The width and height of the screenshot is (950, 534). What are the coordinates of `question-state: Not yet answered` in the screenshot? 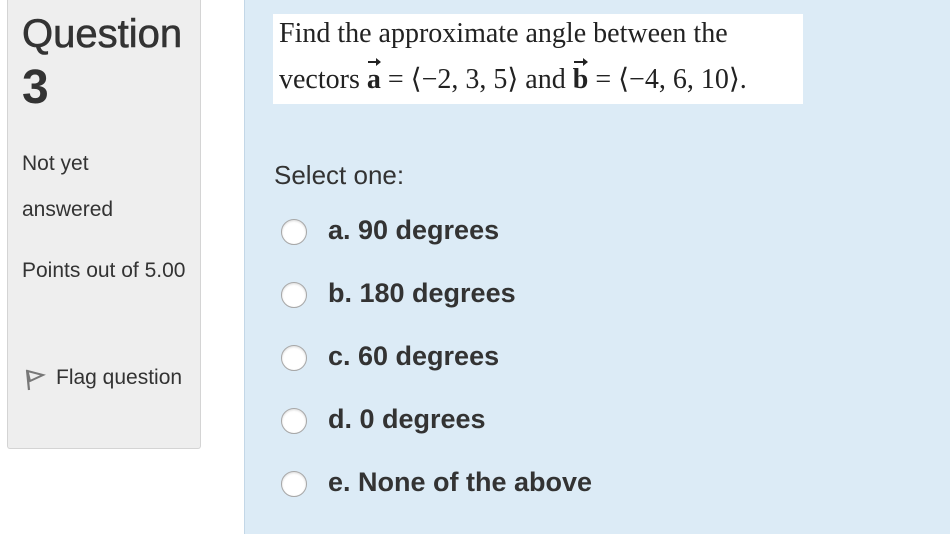 It's located at (68, 186).